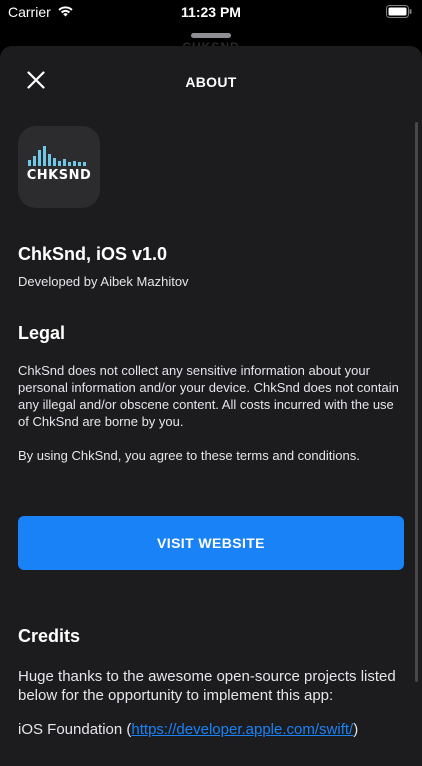  I want to click on status-bar: Carrier 11:23 PM, so click(211, 13).